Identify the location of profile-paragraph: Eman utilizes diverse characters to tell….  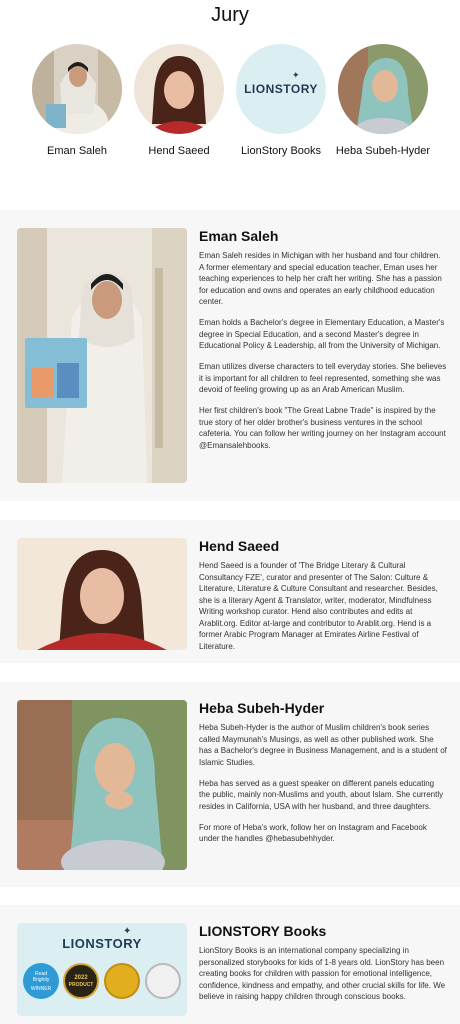
(323, 378).